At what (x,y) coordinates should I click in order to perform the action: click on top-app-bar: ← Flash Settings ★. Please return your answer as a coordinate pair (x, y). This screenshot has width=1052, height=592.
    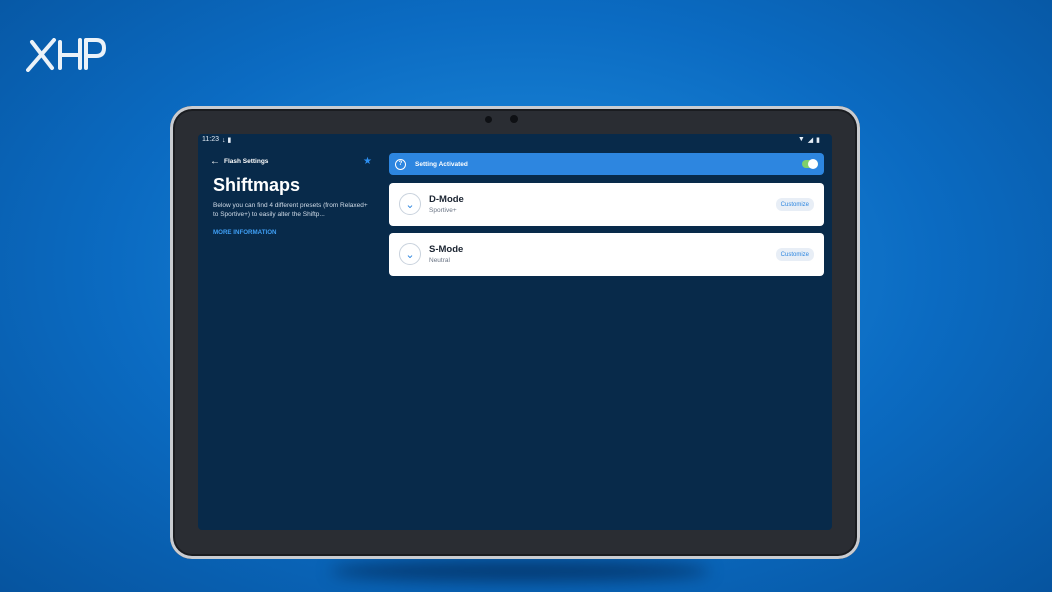
    Looking at the image, I should click on (291, 161).